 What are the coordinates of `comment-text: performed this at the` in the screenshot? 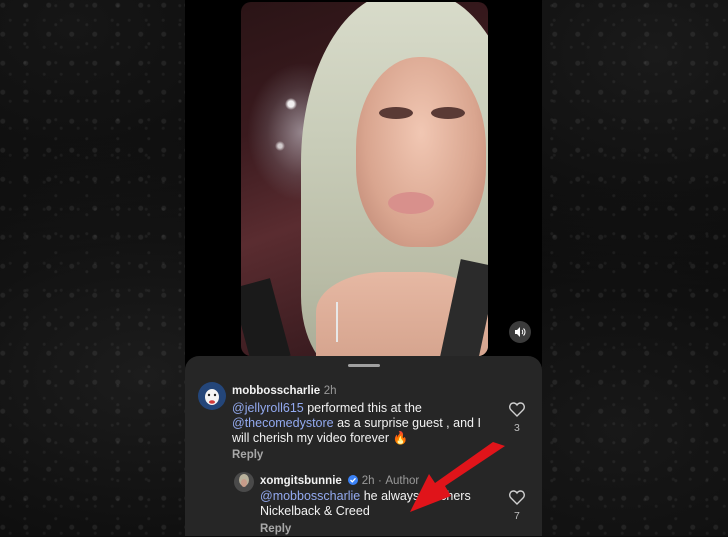 It's located at (362, 408).